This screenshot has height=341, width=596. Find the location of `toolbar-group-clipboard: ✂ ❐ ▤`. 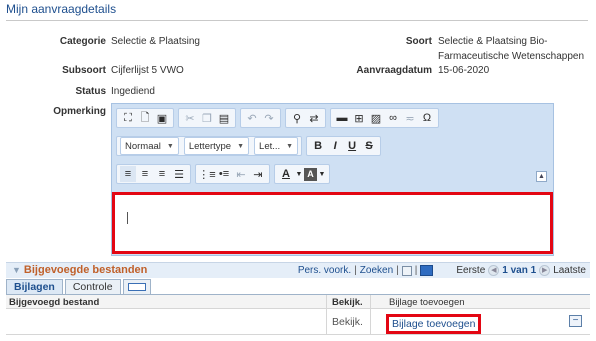

toolbar-group-clipboard: ✂ ❐ ▤ is located at coordinates (207, 118).